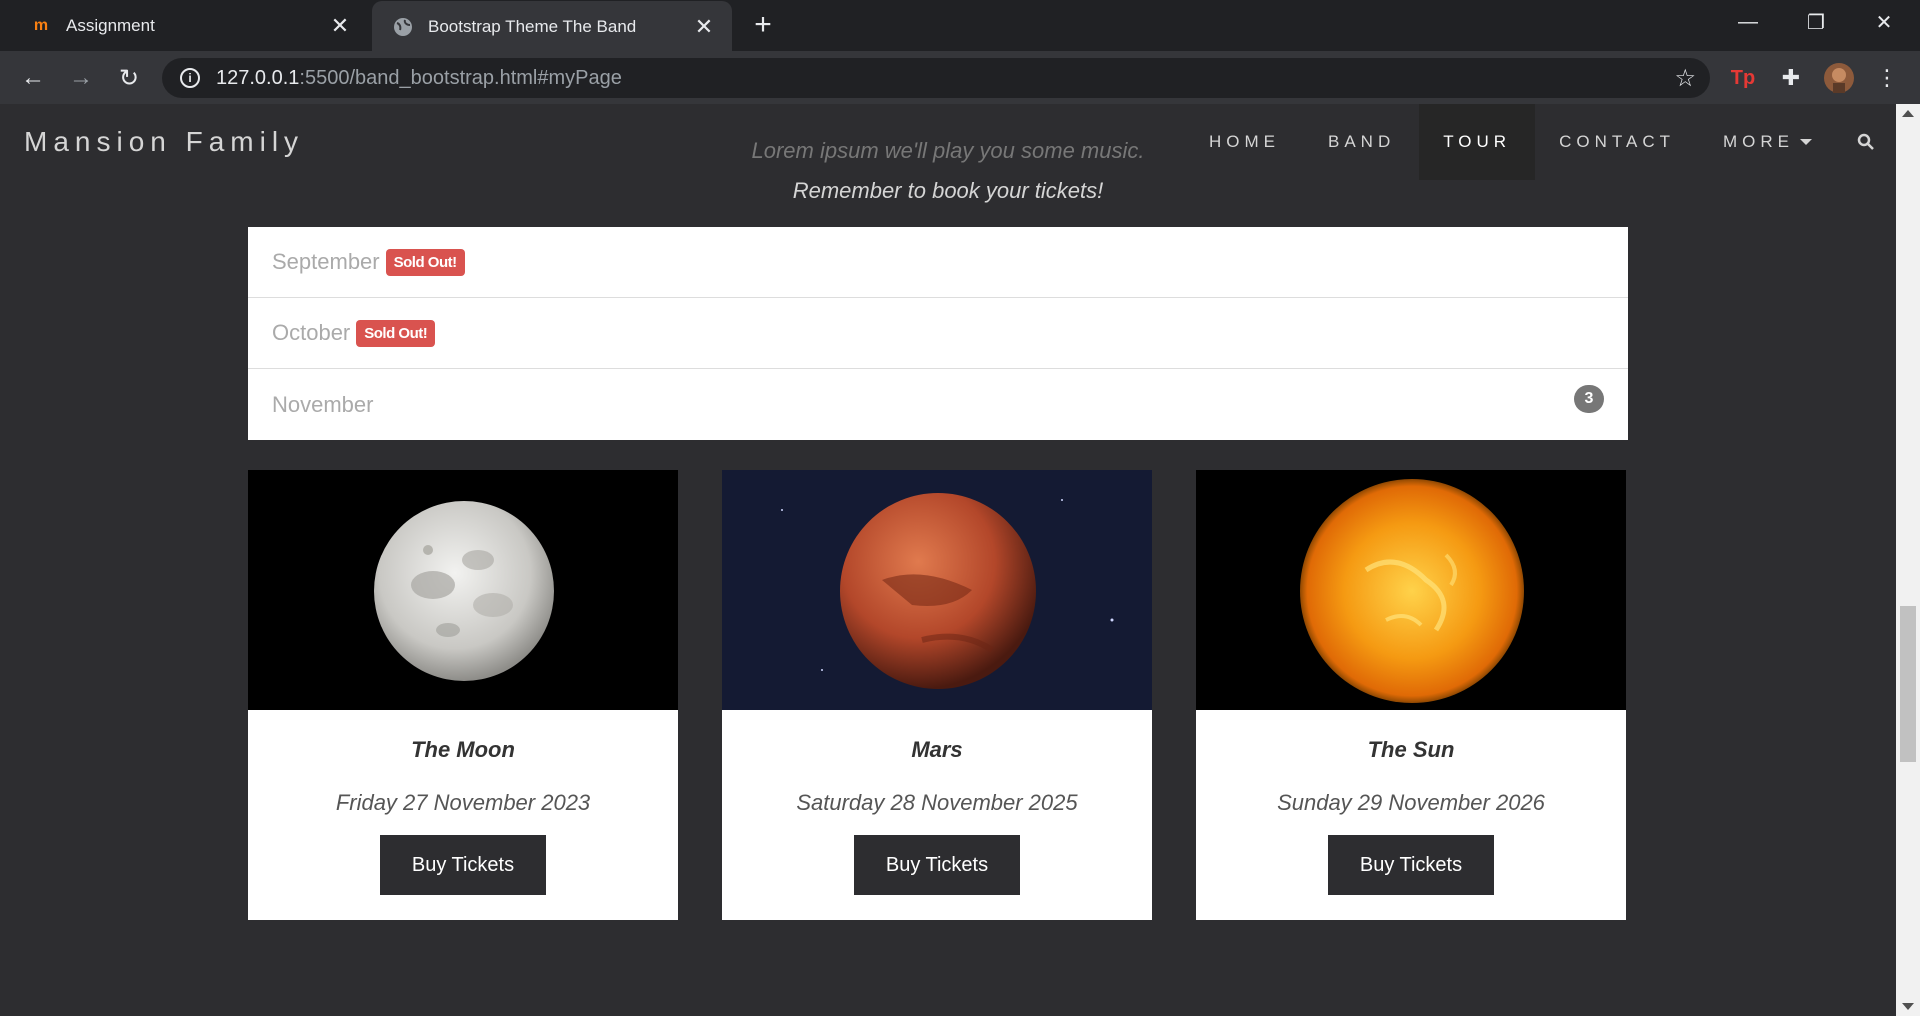 The image size is (1920, 1016). What do you see at coordinates (1866, 142) in the screenshot?
I see `search-icon` at bounding box center [1866, 142].